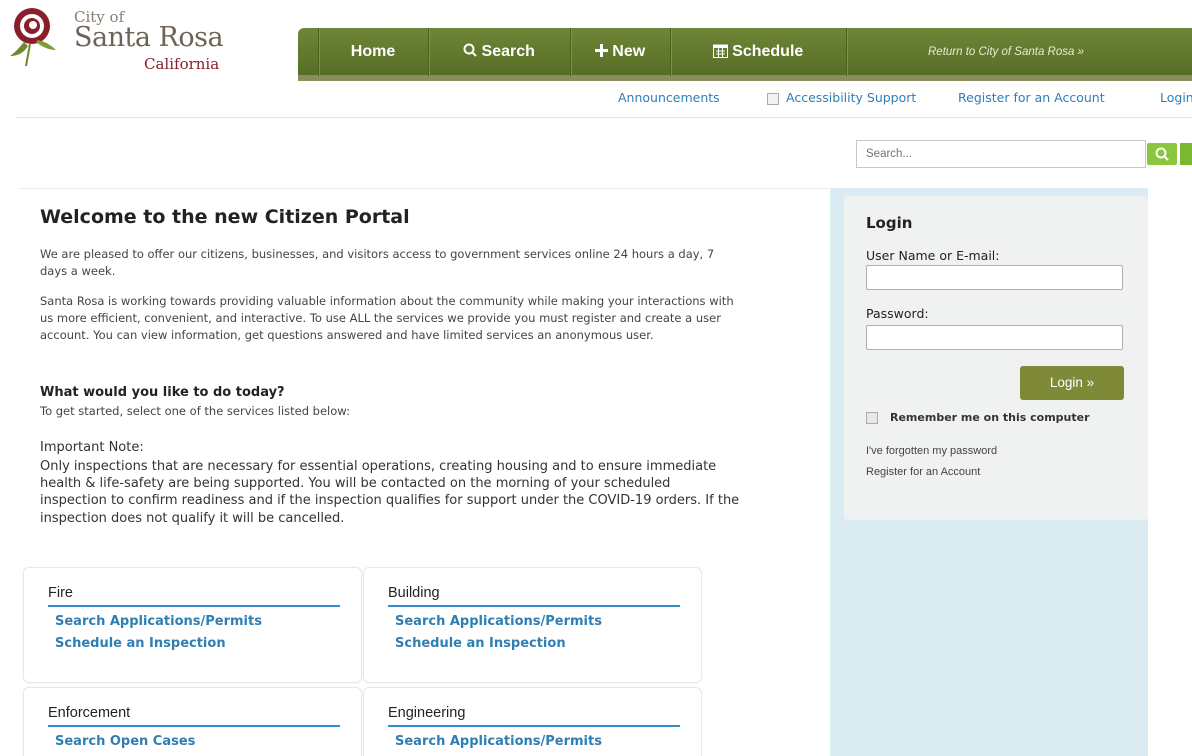  What do you see at coordinates (933, 255) in the screenshot?
I see `username-label: User Name or E-mail:` at bounding box center [933, 255].